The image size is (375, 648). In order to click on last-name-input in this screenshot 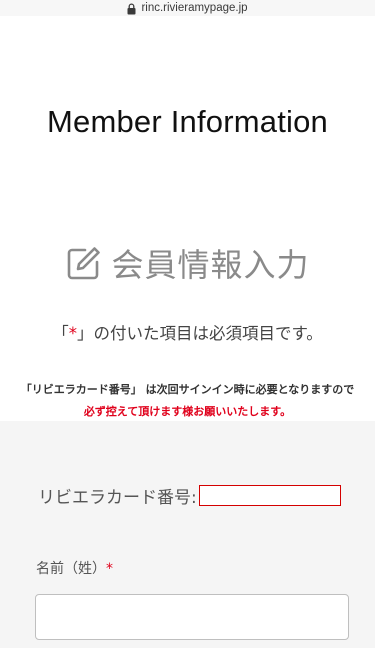, I will do `click(192, 617)`.